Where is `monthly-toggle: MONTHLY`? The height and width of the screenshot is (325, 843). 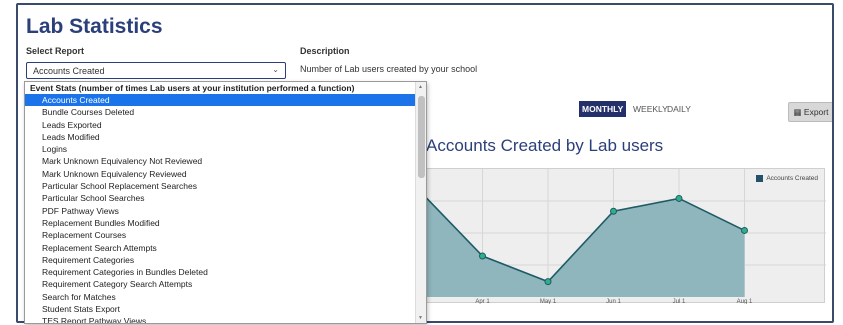 monthly-toggle: MONTHLY is located at coordinates (603, 109).